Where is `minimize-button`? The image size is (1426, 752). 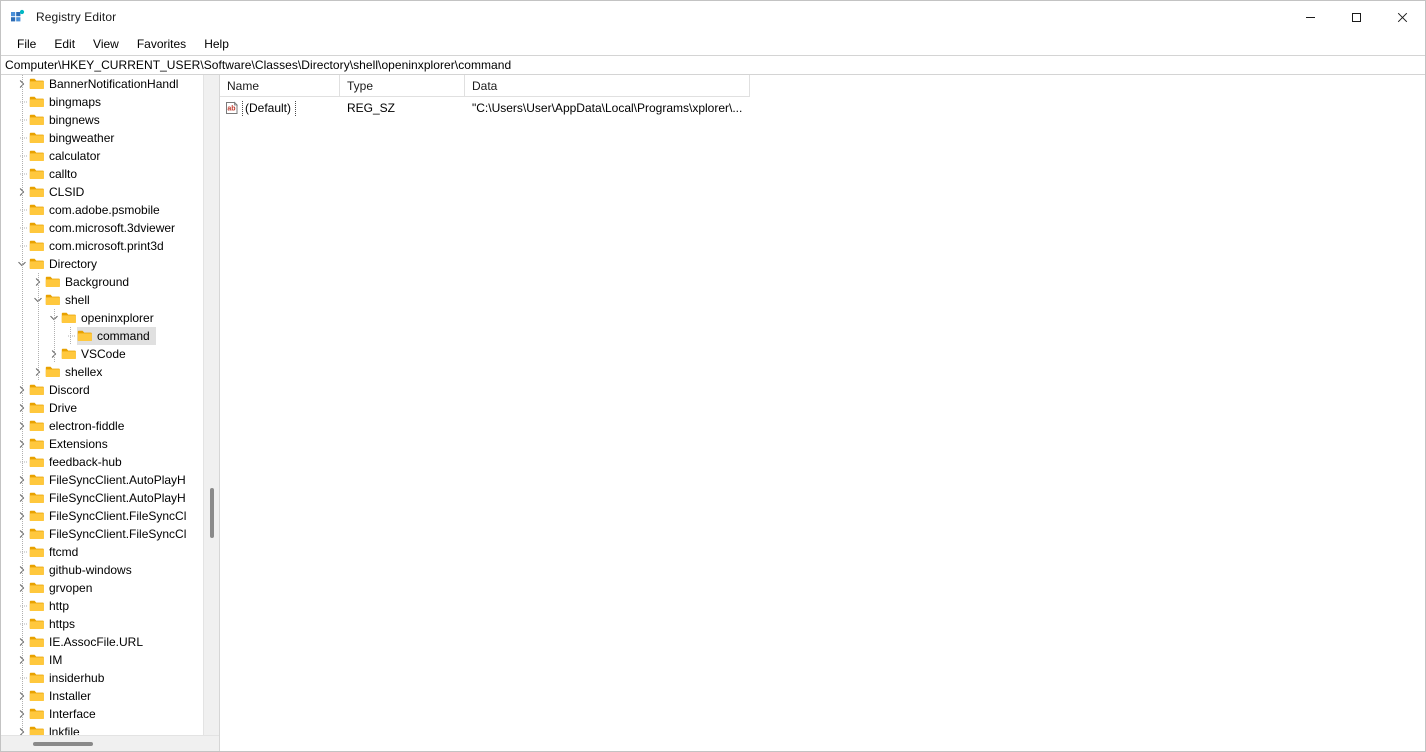 minimize-button is located at coordinates (1310, 17).